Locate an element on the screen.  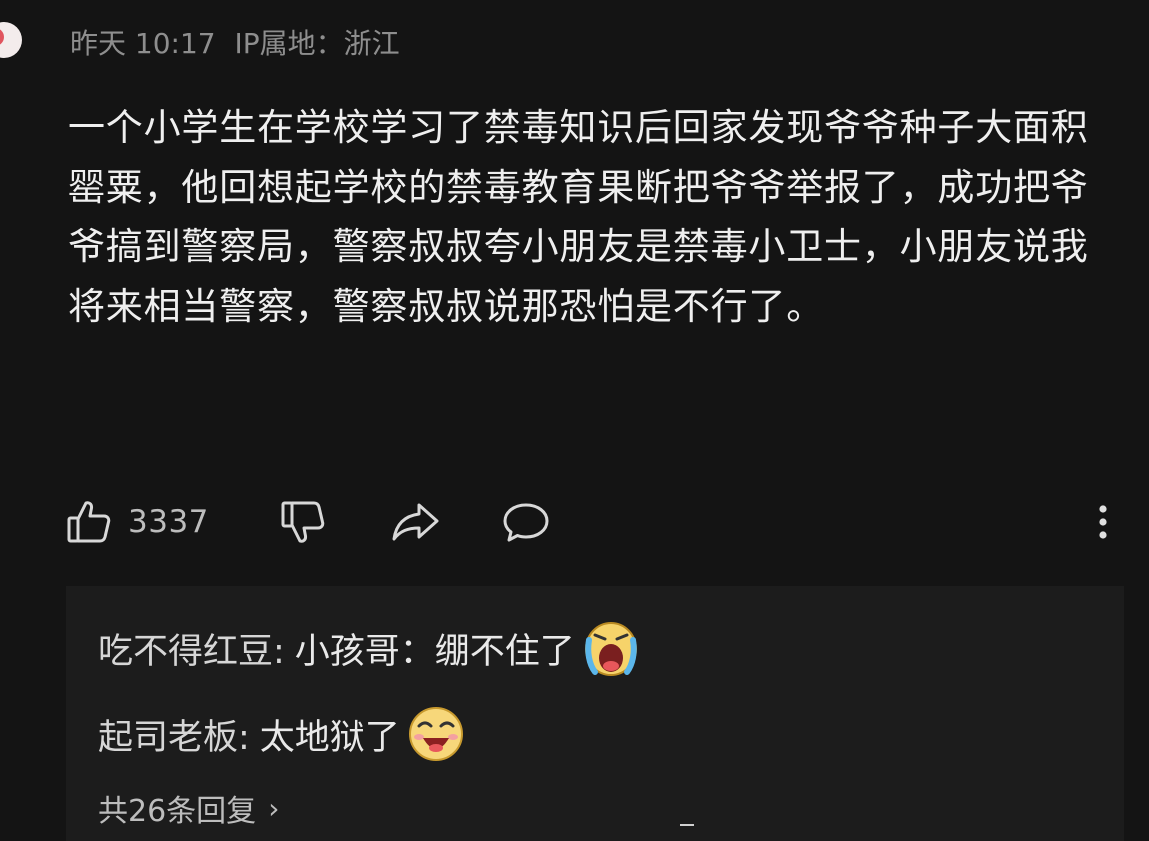
reply-item: 起司老板: 太地狱了 is located at coordinates (282, 734).